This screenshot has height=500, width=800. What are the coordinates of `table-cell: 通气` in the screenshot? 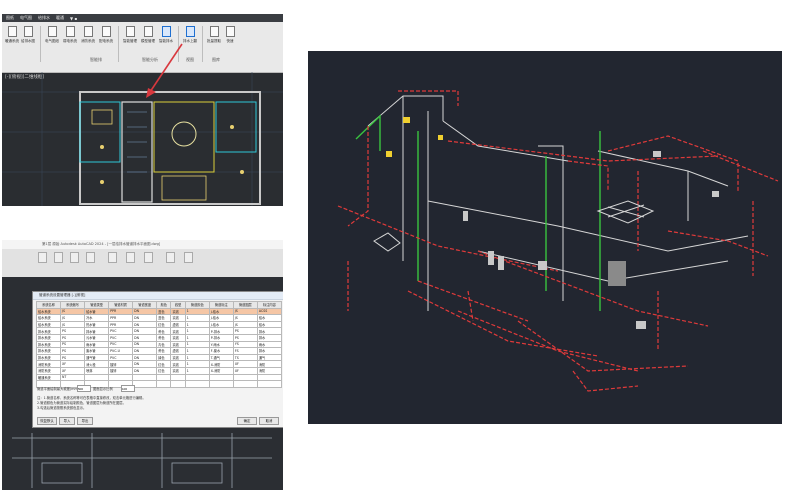 It's located at (269, 357).